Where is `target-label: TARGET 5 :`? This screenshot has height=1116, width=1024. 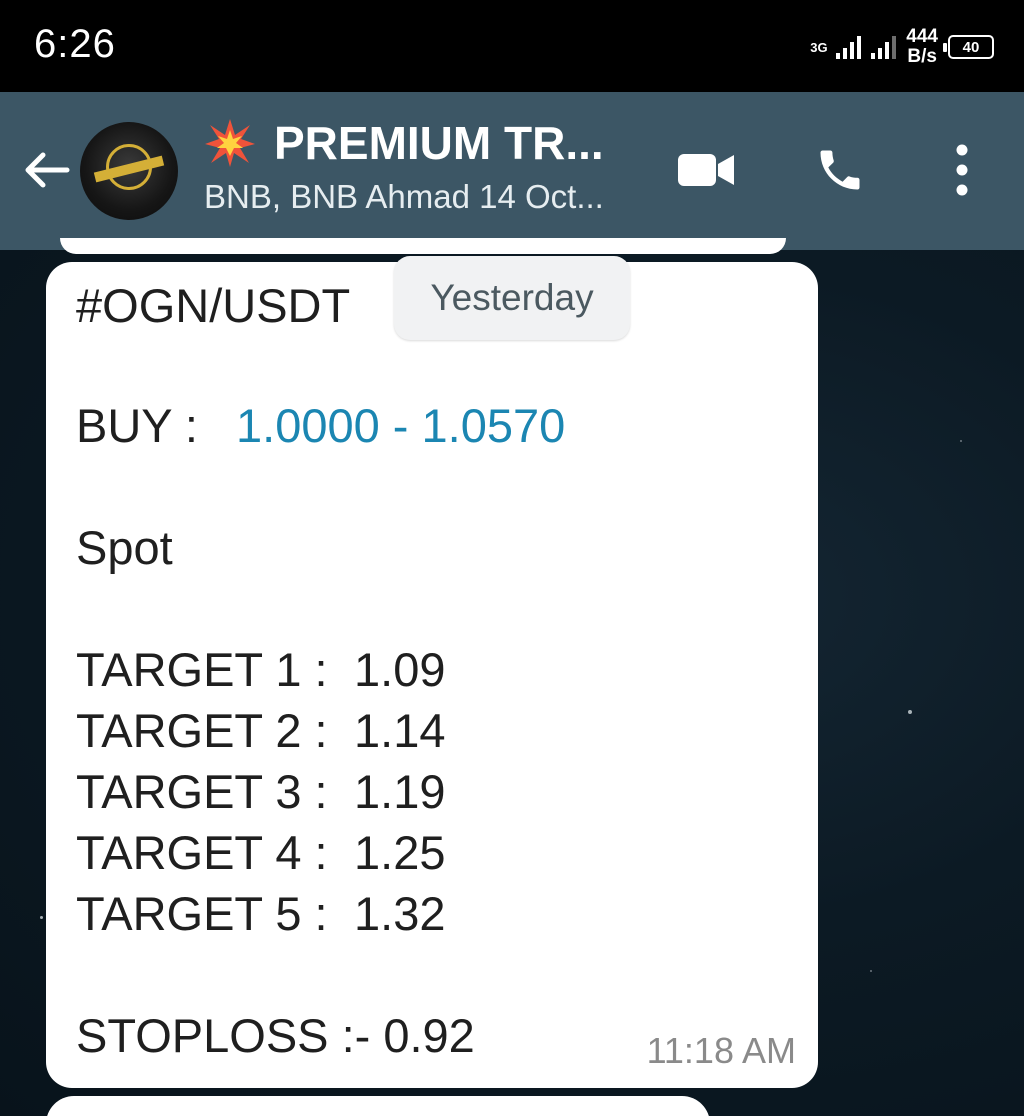 target-label: TARGET 5 : is located at coordinates (202, 913).